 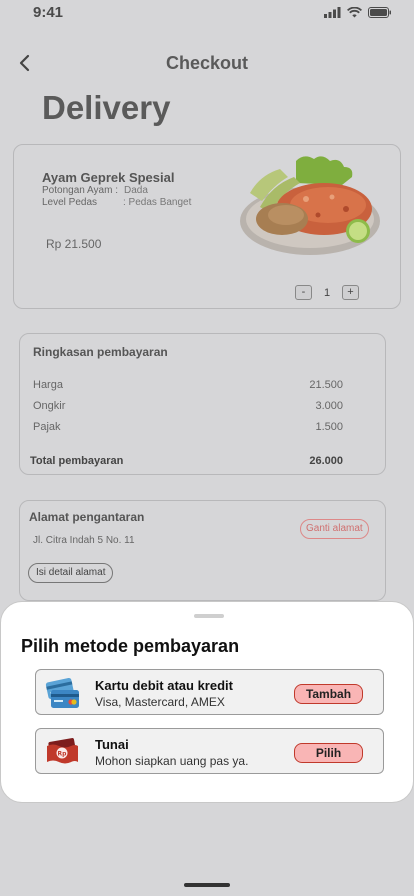 I want to click on summary-label: Harga, so click(x=48, y=385).